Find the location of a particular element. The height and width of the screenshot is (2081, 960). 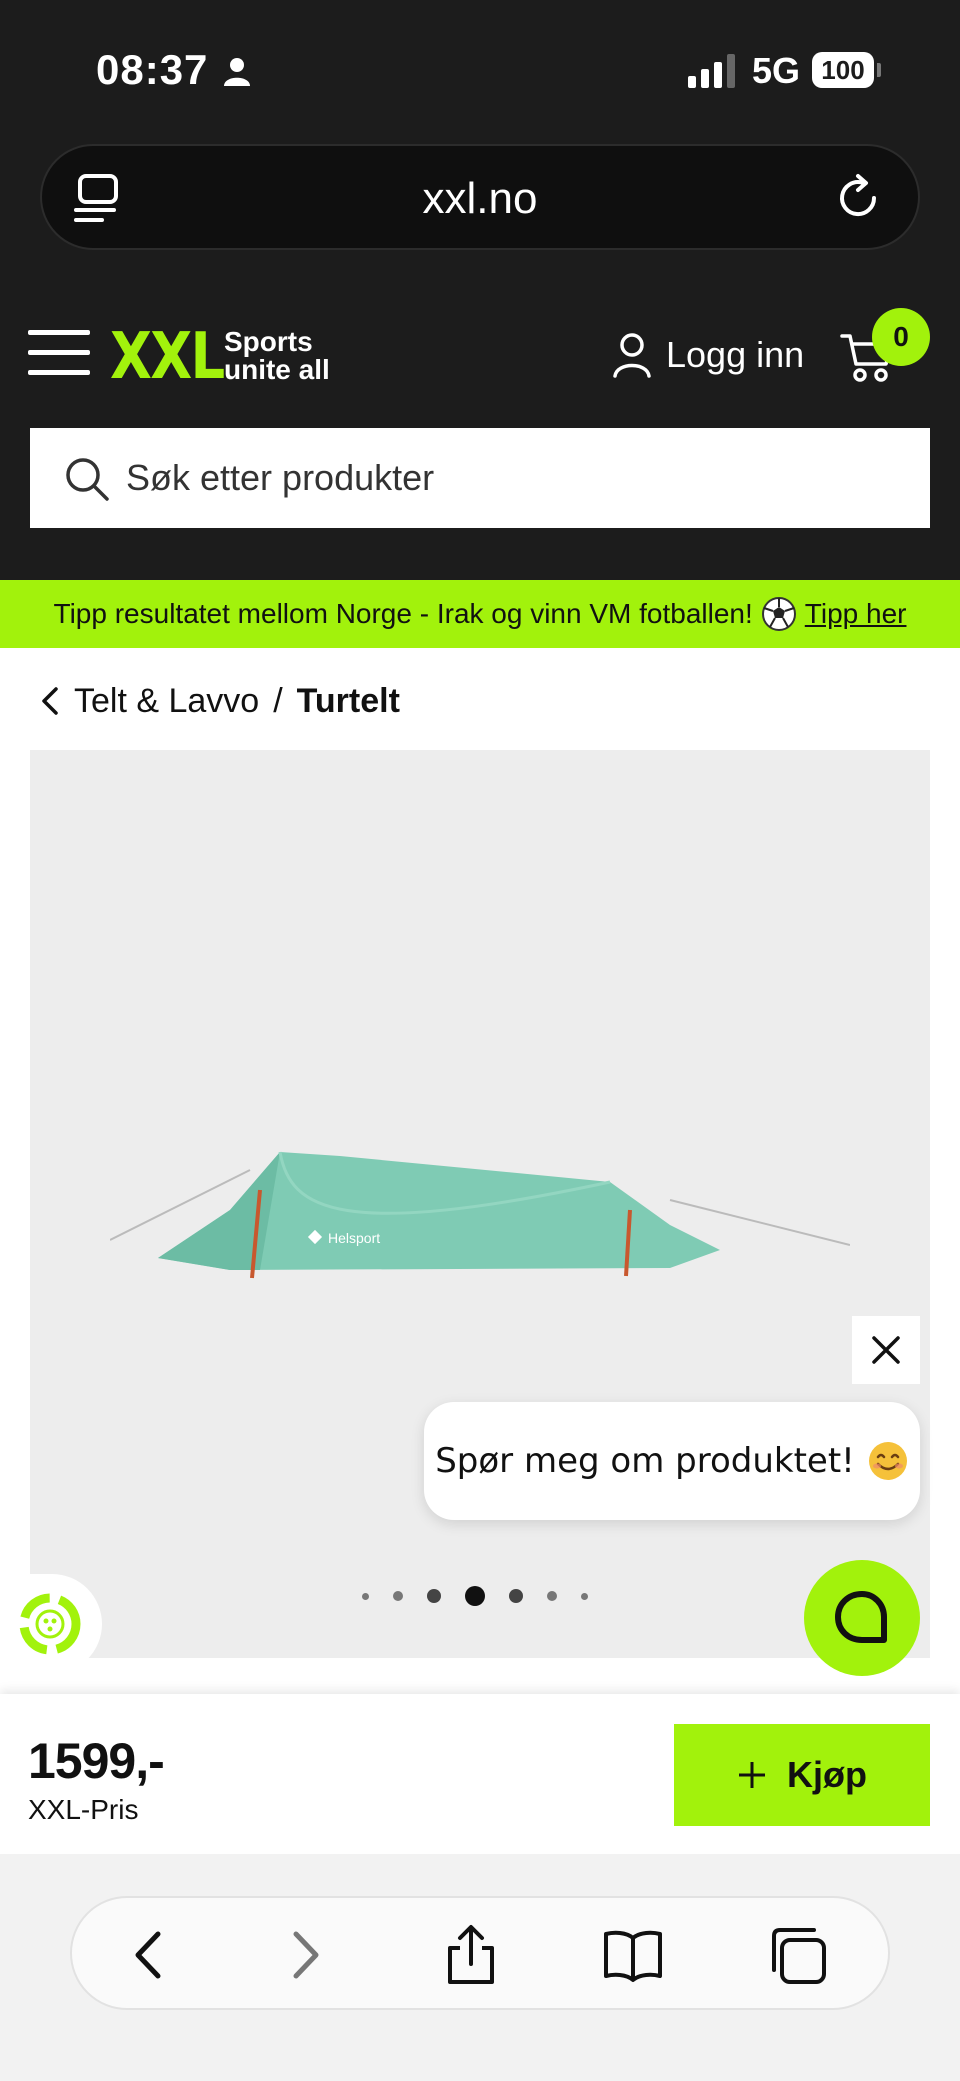

logo: XXL is located at coordinates (167, 357).